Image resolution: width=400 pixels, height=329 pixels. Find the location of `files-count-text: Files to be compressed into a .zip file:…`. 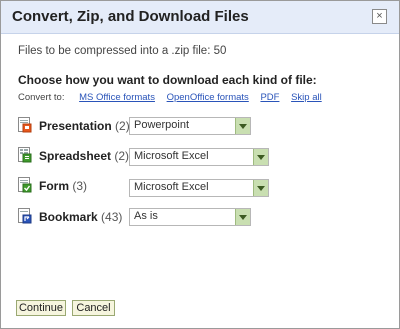

files-count-text: Files to be compressed into a .zip file:… is located at coordinates (122, 51).